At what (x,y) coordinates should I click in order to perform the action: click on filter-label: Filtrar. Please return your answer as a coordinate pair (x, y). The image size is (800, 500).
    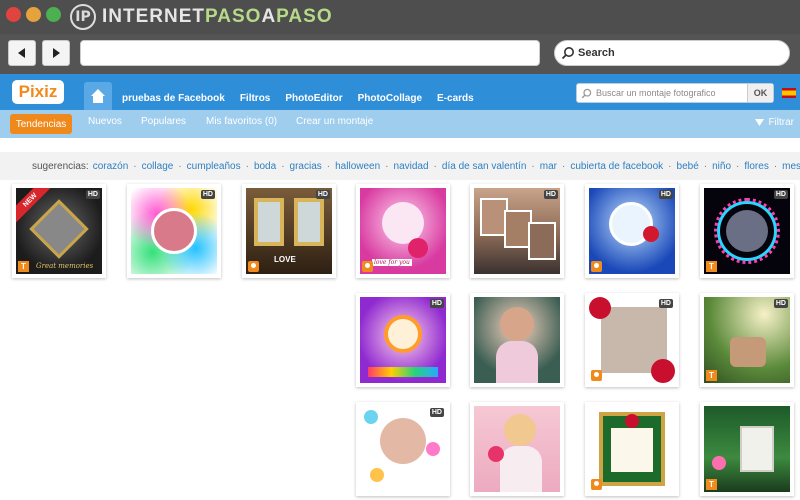
    Looking at the image, I should click on (781, 122).